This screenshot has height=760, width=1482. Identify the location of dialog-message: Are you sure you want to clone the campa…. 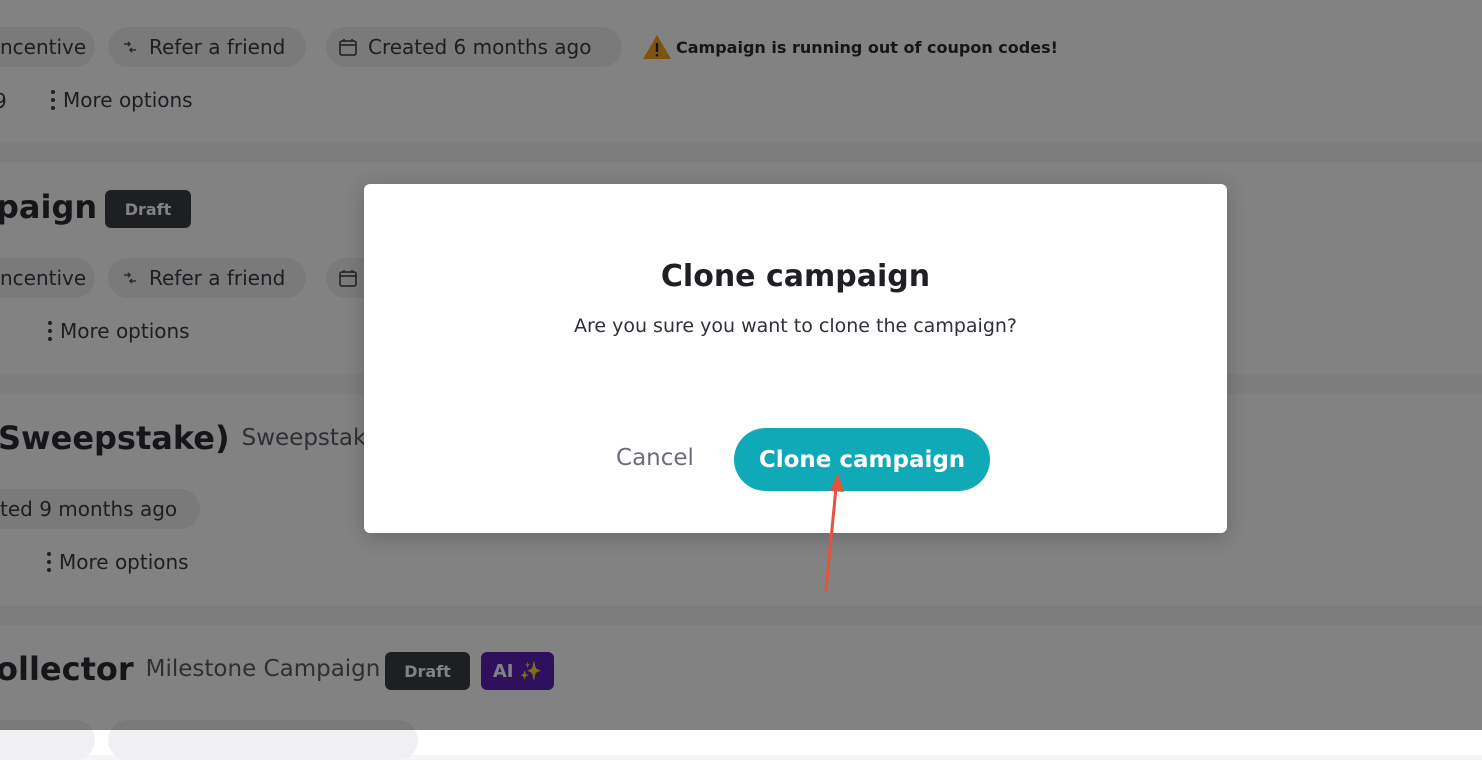
(795, 326).